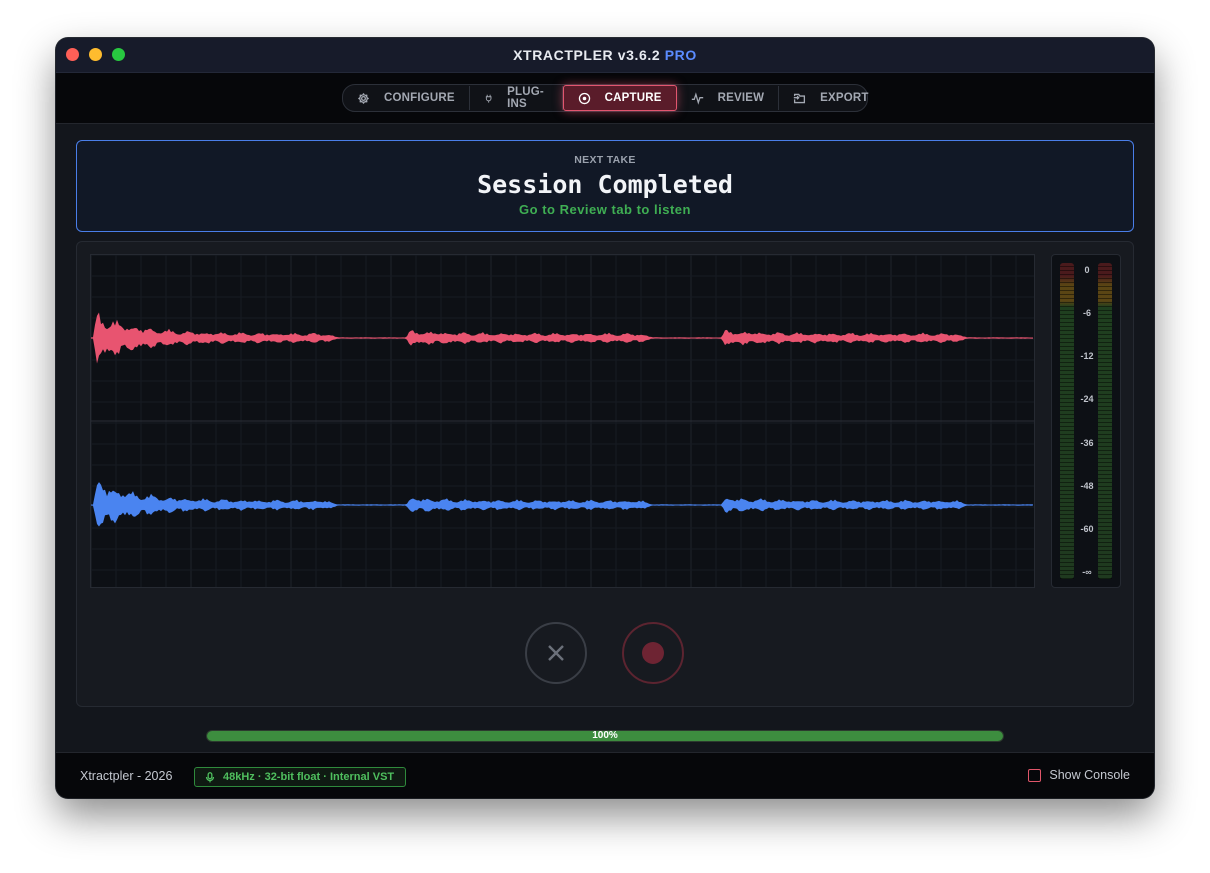 The height and width of the screenshot is (873, 1210). Describe the element at coordinates (562, 338) in the screenshot. I see `waveform-left-channel` at that location.